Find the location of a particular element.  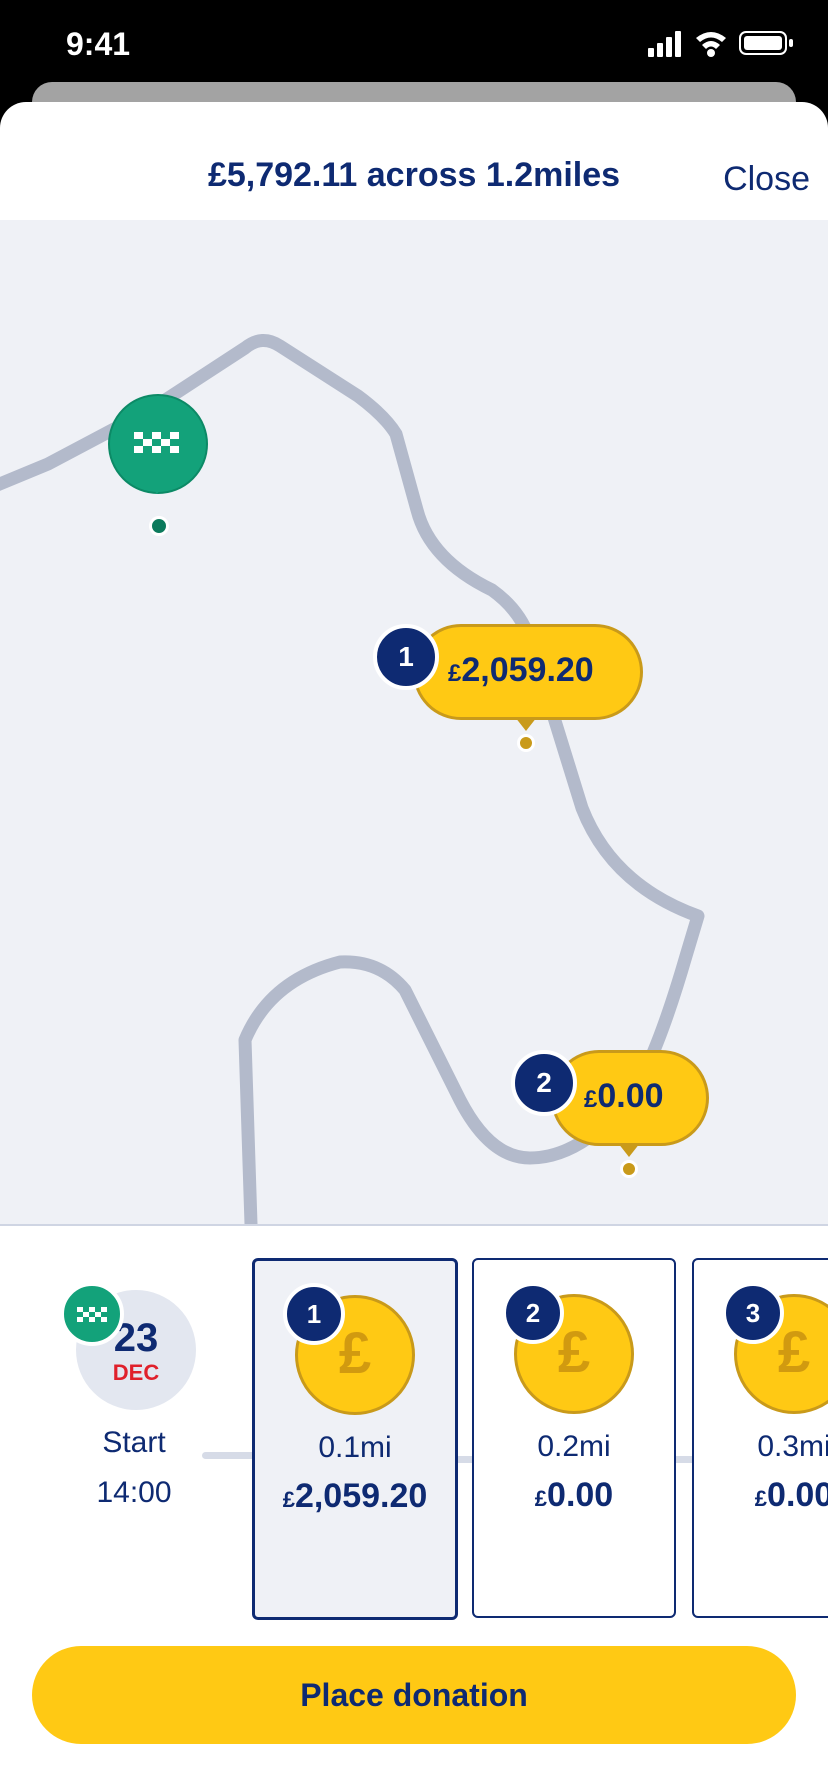

start-flag-badge is located at coordinates (92, 1314).